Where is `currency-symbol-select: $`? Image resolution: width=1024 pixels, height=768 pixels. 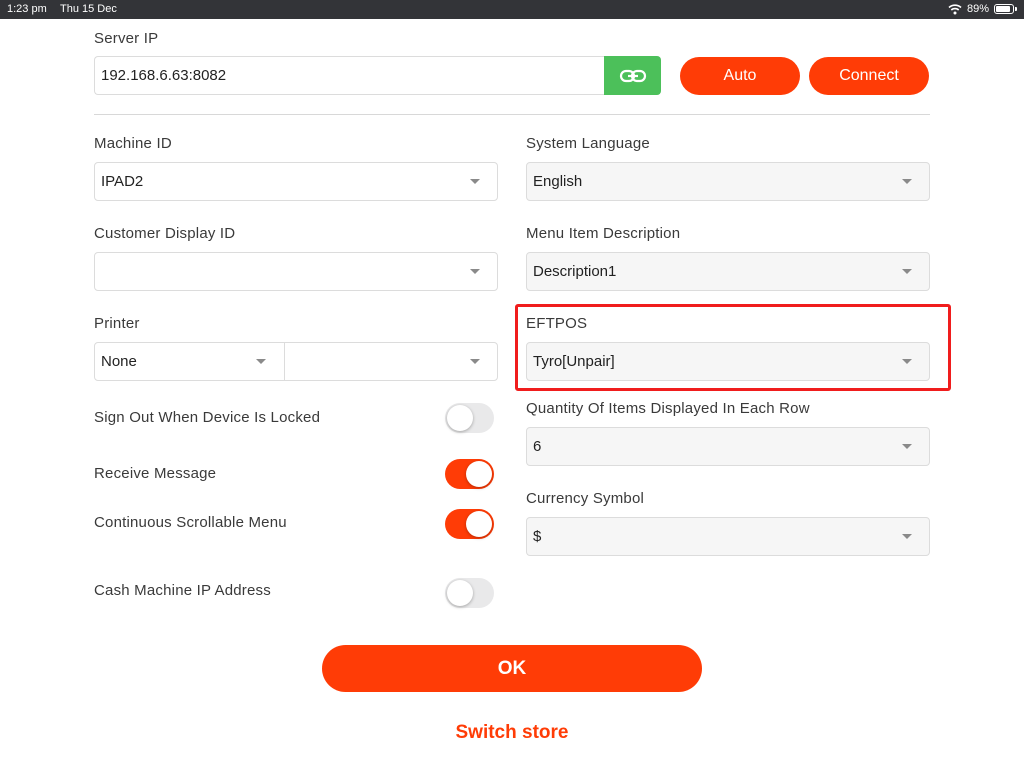
currency-symbol-select: $ is located at coordinates (728, 536).